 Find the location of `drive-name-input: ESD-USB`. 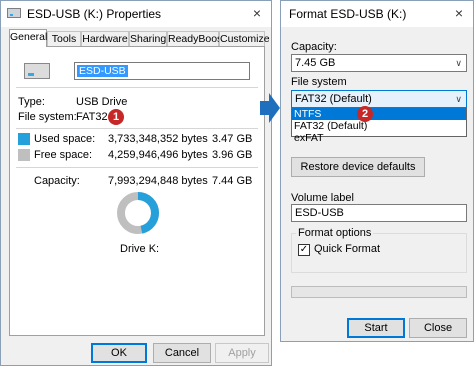

drive-name-input: ESD-USB is located at coordinates (162, 71).